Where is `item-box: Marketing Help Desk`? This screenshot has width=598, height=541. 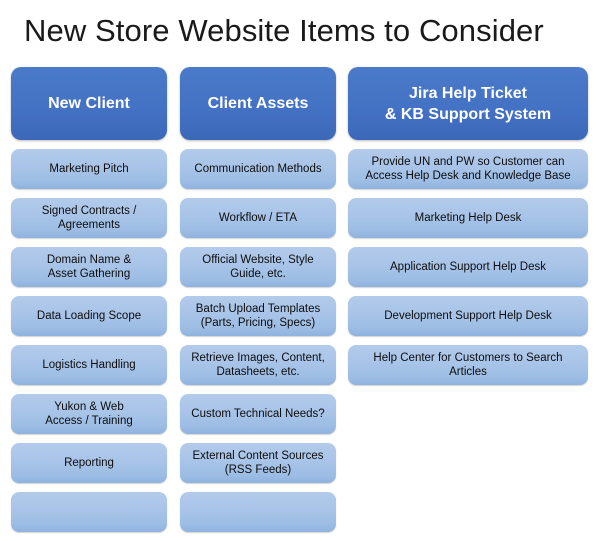
item-box: Marketing Help Desk is located at coordinates (468, 218).